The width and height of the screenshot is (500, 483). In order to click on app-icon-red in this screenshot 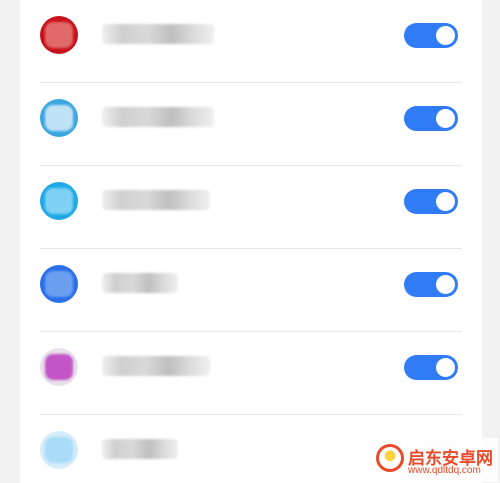, I will do `click(59, 35)`.